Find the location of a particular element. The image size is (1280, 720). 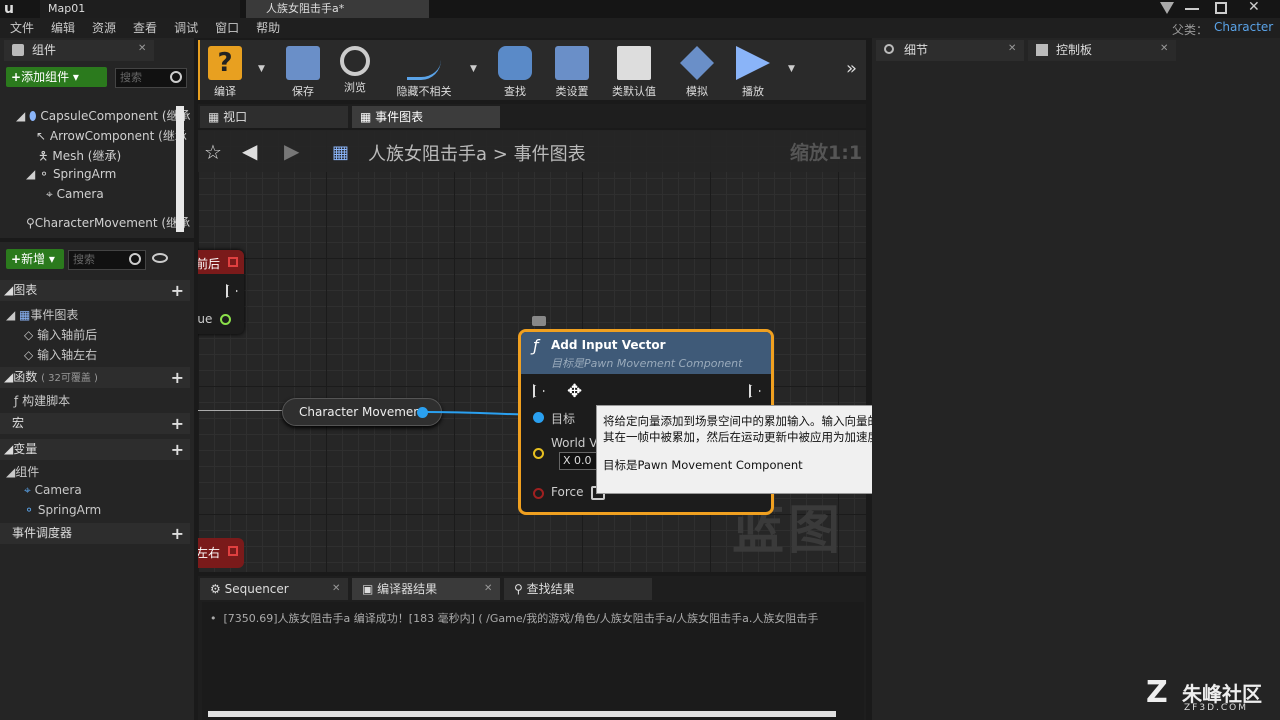

play-options-chevron-icon: ▼ is located at coordinates (791, 69).